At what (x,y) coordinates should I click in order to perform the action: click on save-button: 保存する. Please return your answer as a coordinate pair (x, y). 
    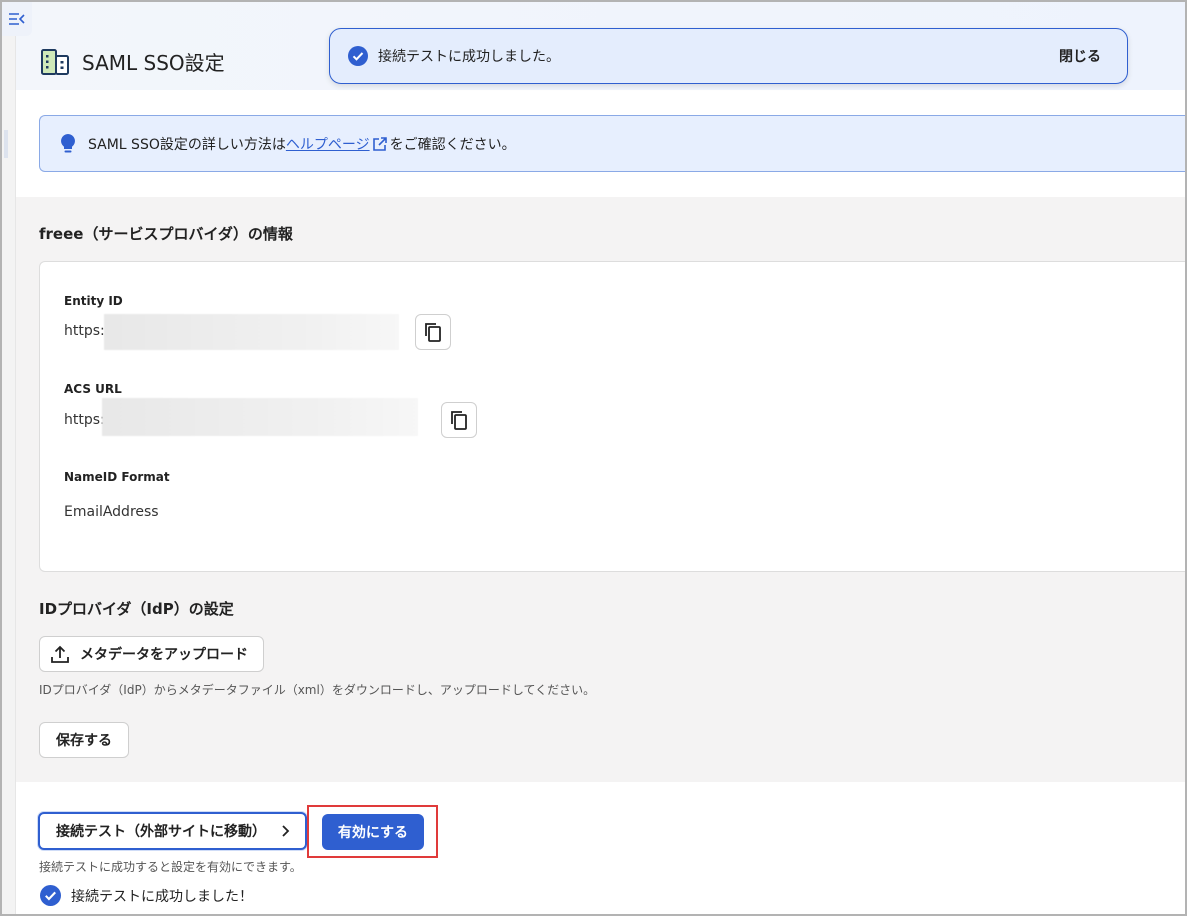
    Looking at the image, I should click on (84, 740).